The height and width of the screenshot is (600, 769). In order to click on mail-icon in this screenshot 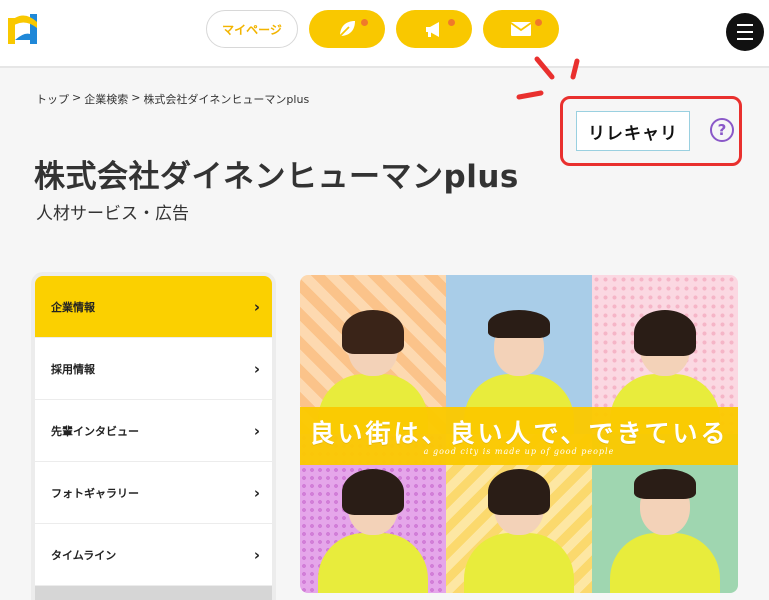, I will do `click(521, 29)`.